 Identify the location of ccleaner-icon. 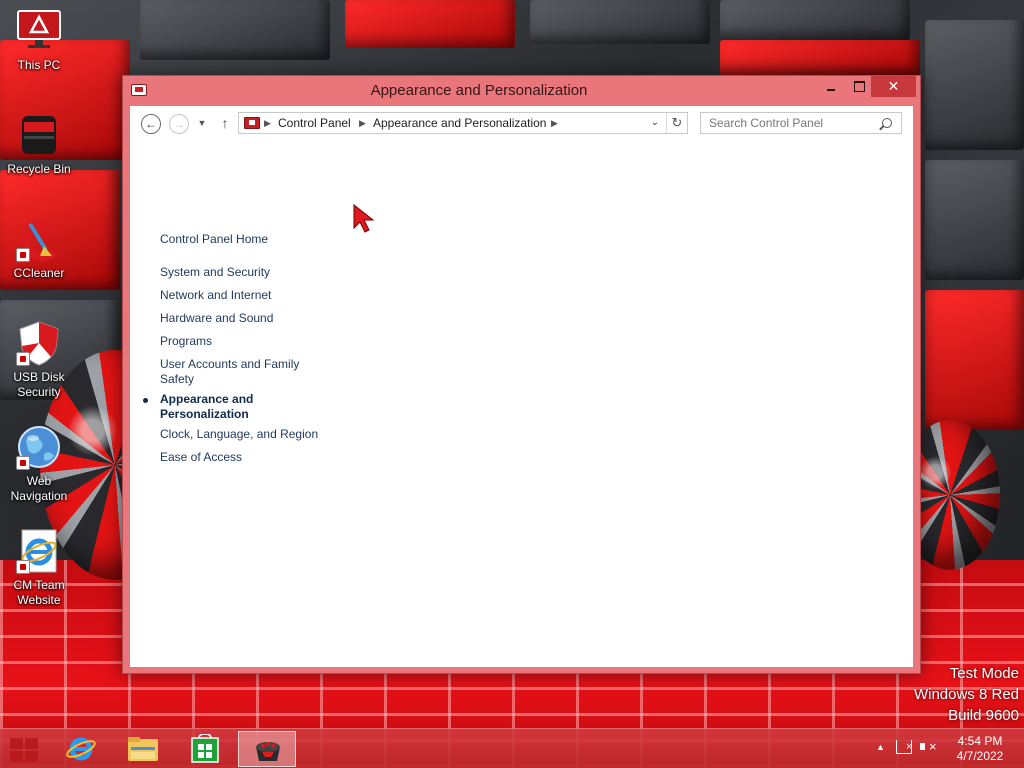
(39, 239).